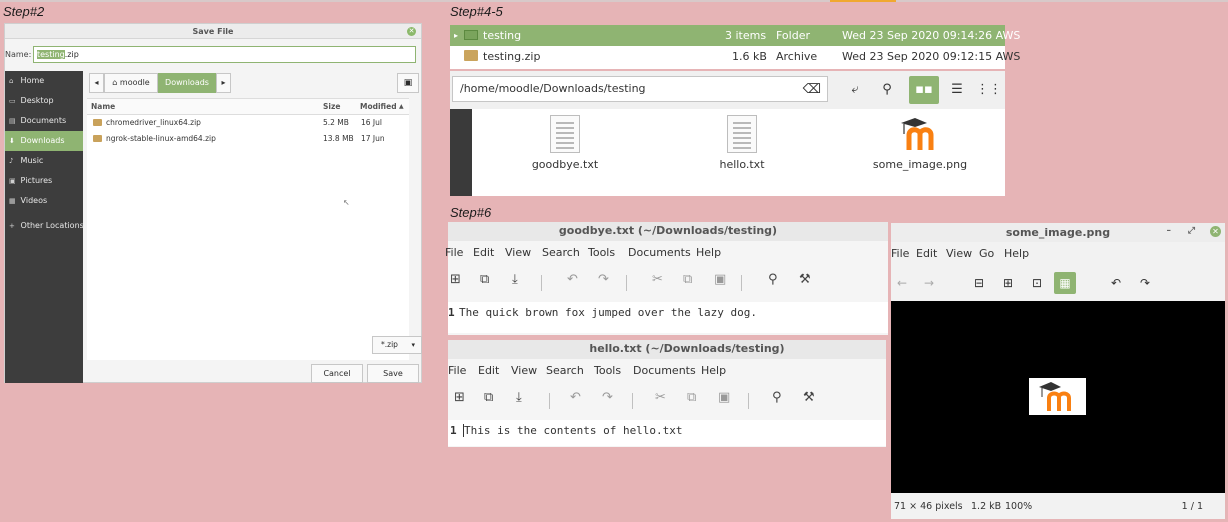 Image resolution: width=1228 pixels, height=522 pixels. What do you see at coordinates (413, 345) in the screenshot?
I see `chevron-down-icon: ▾` at bounding box center [413, 345].